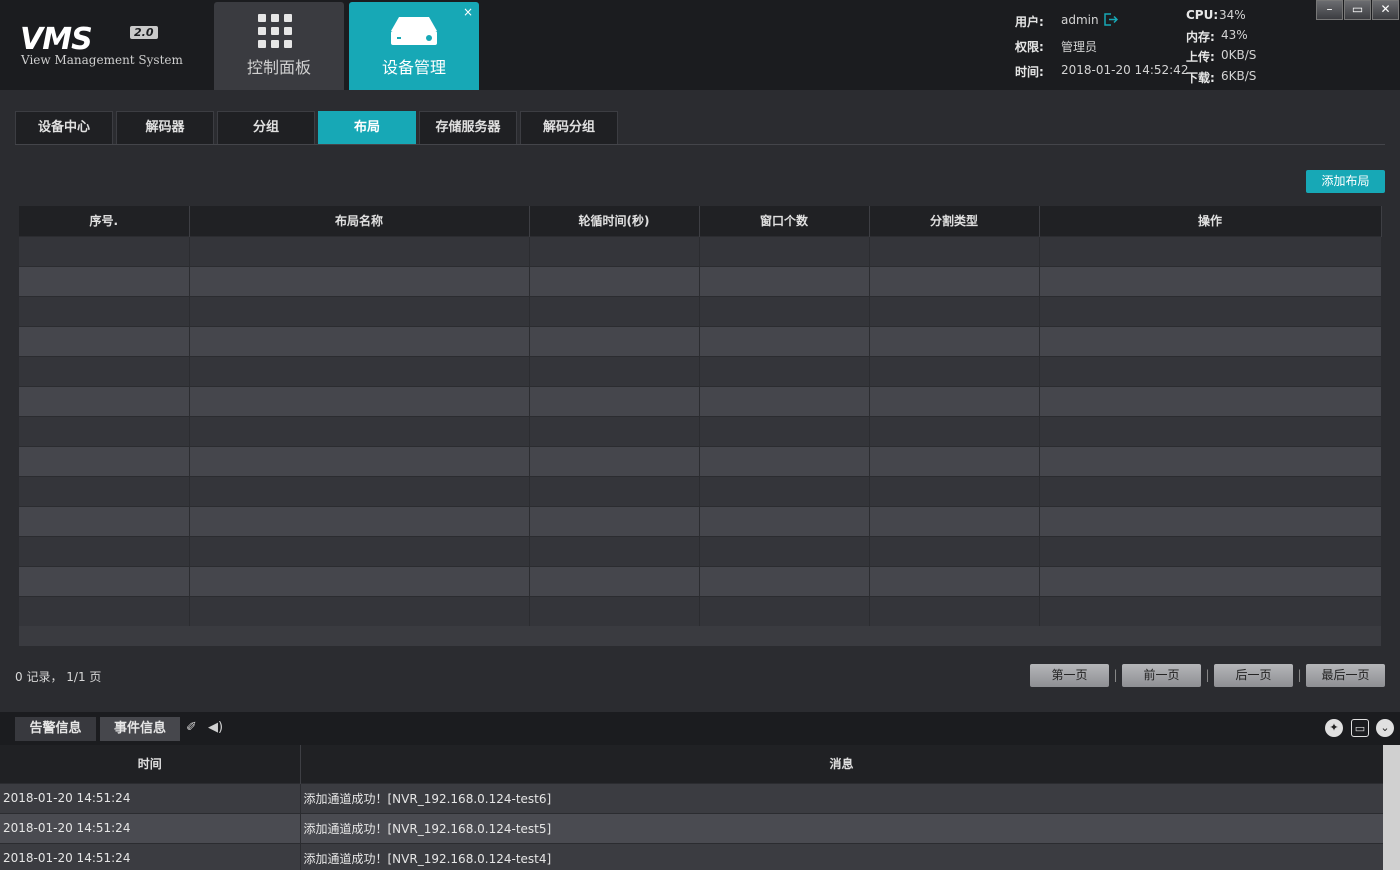  I want to click on log-message: 添加通道成功！[NVR_192.168.0.124-test6], so click(842, 797).